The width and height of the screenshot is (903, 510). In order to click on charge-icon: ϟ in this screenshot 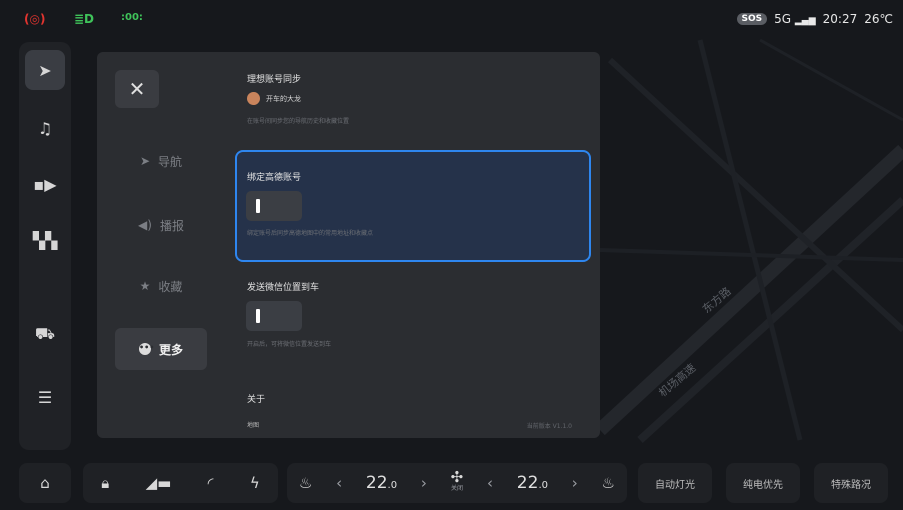, I will do `click(255, 483)`.